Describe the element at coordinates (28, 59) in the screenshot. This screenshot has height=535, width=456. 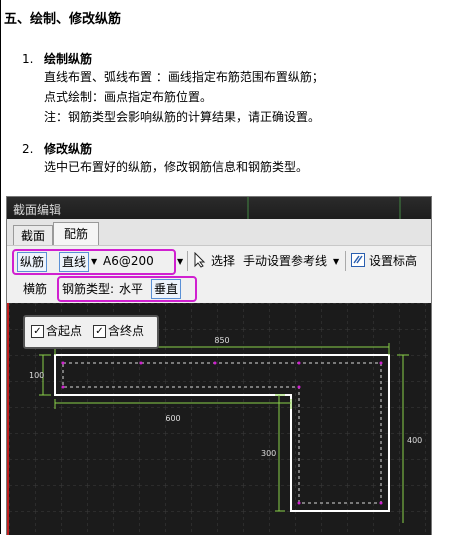
I see `item-1-number: 1.` at that location.